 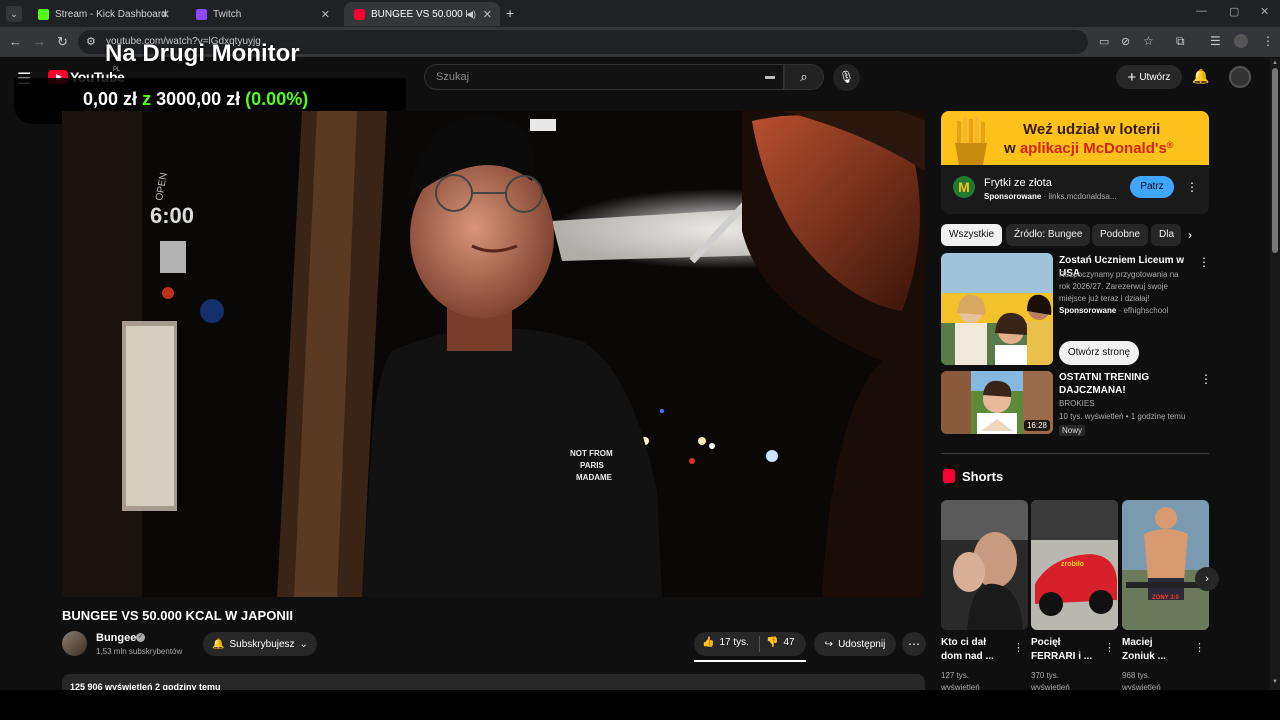 I want to click on site-info-icon: ⚙, so click(x=91, y=41).